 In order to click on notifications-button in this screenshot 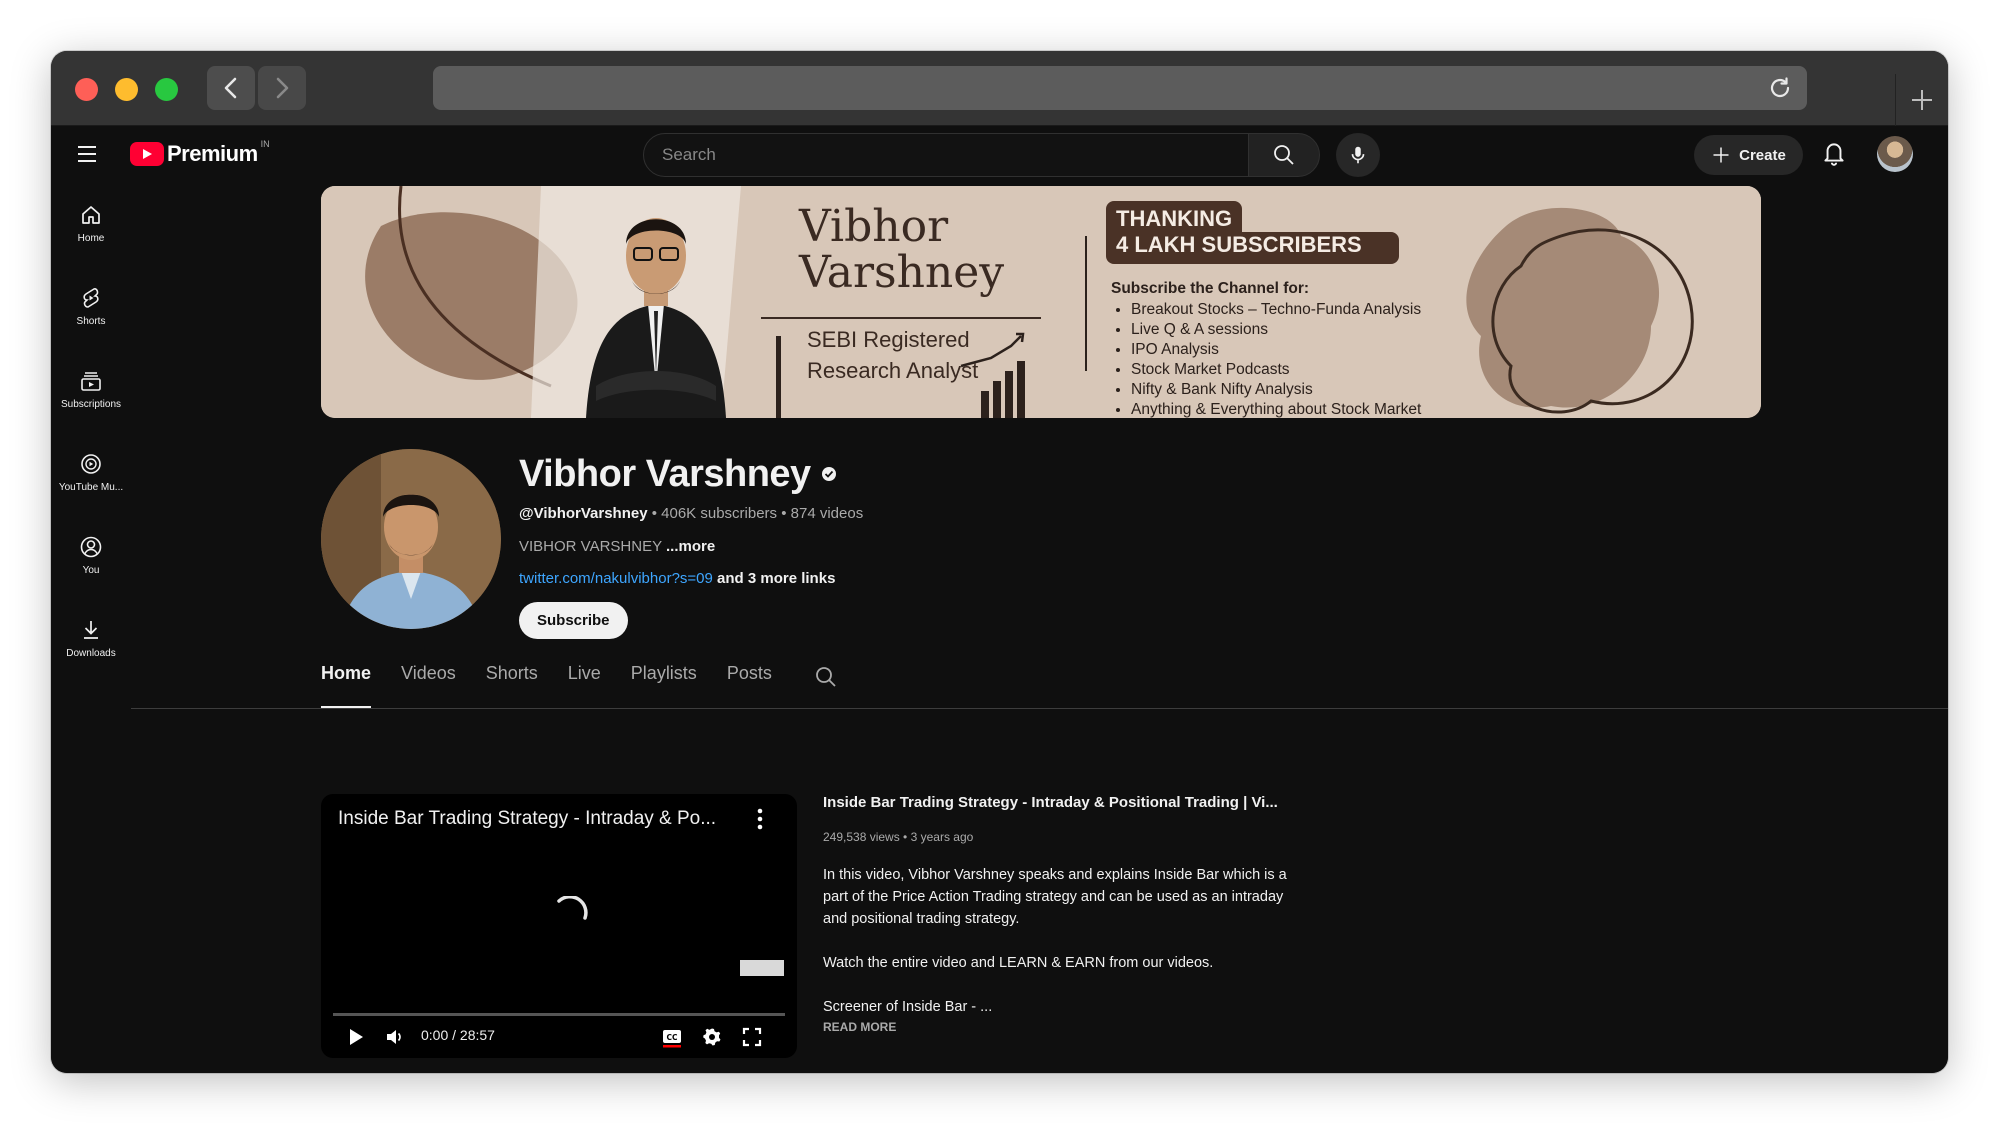, I will do `click(1834, 155)`.